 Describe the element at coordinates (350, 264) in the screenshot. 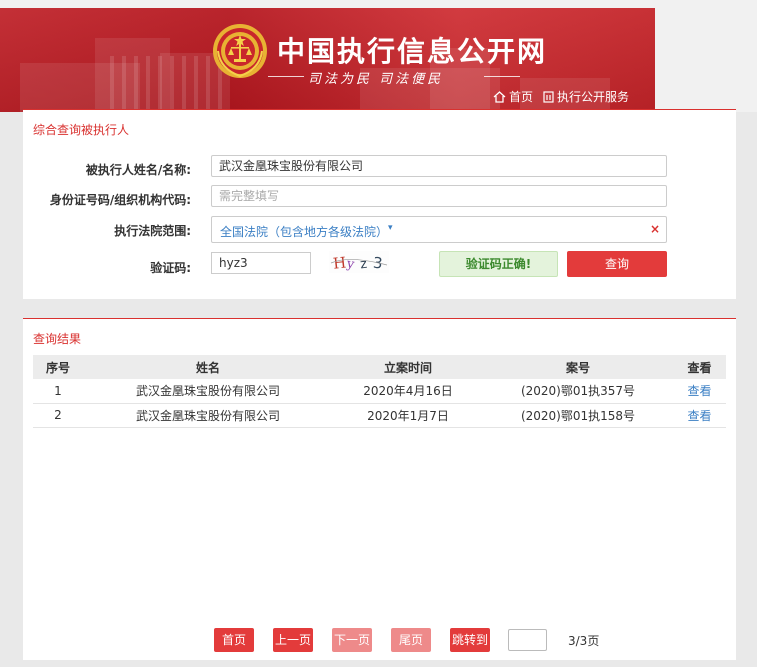

I see `captcha-char: y` at that location.